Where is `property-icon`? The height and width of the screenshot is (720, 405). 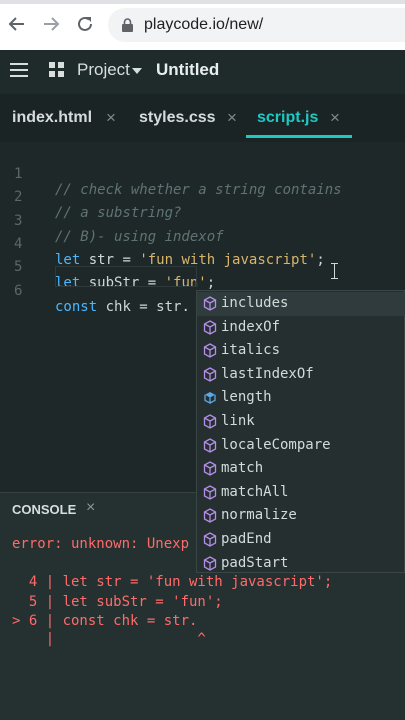
property-icon is located at coordinates (210, 397).